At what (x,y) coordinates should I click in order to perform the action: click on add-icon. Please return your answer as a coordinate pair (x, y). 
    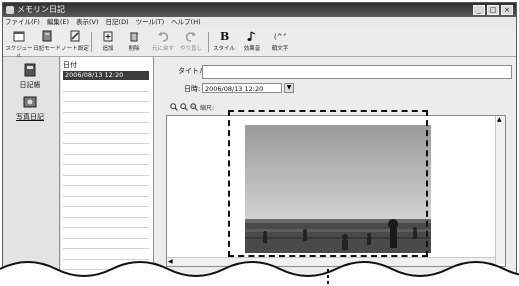
    Looking at the image, I should click on (108, 36).